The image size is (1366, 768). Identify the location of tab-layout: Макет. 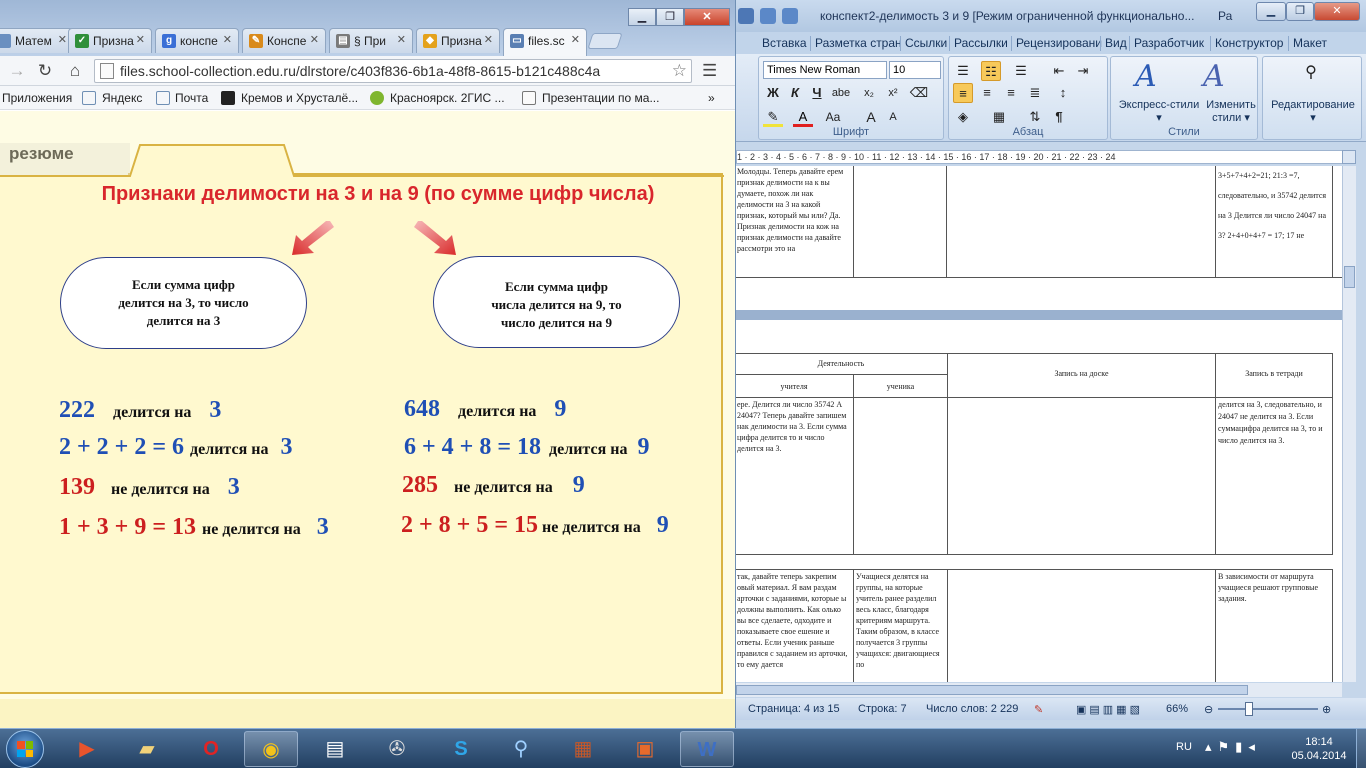
(1310, 43).